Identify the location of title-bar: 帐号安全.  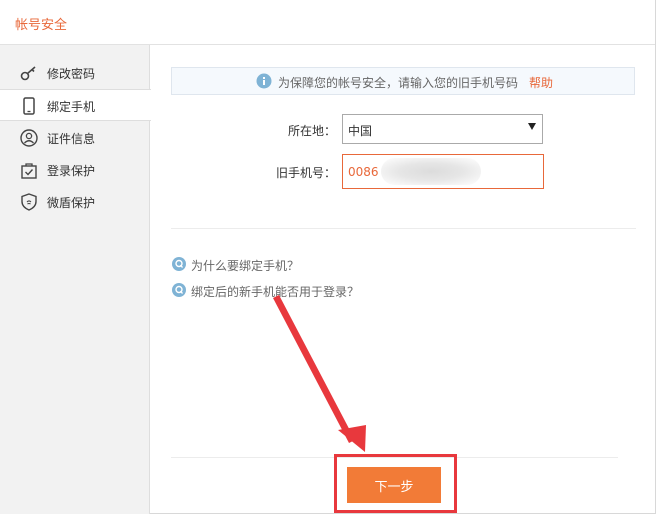
(327, 22).